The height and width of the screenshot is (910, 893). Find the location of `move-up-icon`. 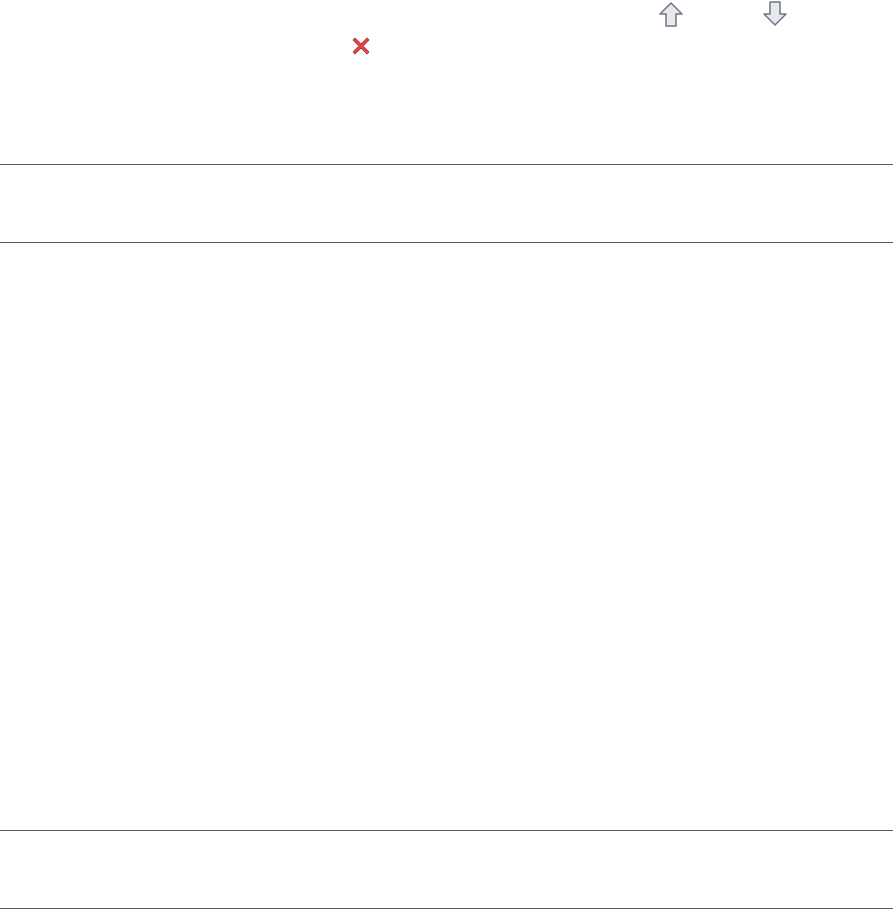

move-up-icon is located at coordinates (671, 15).